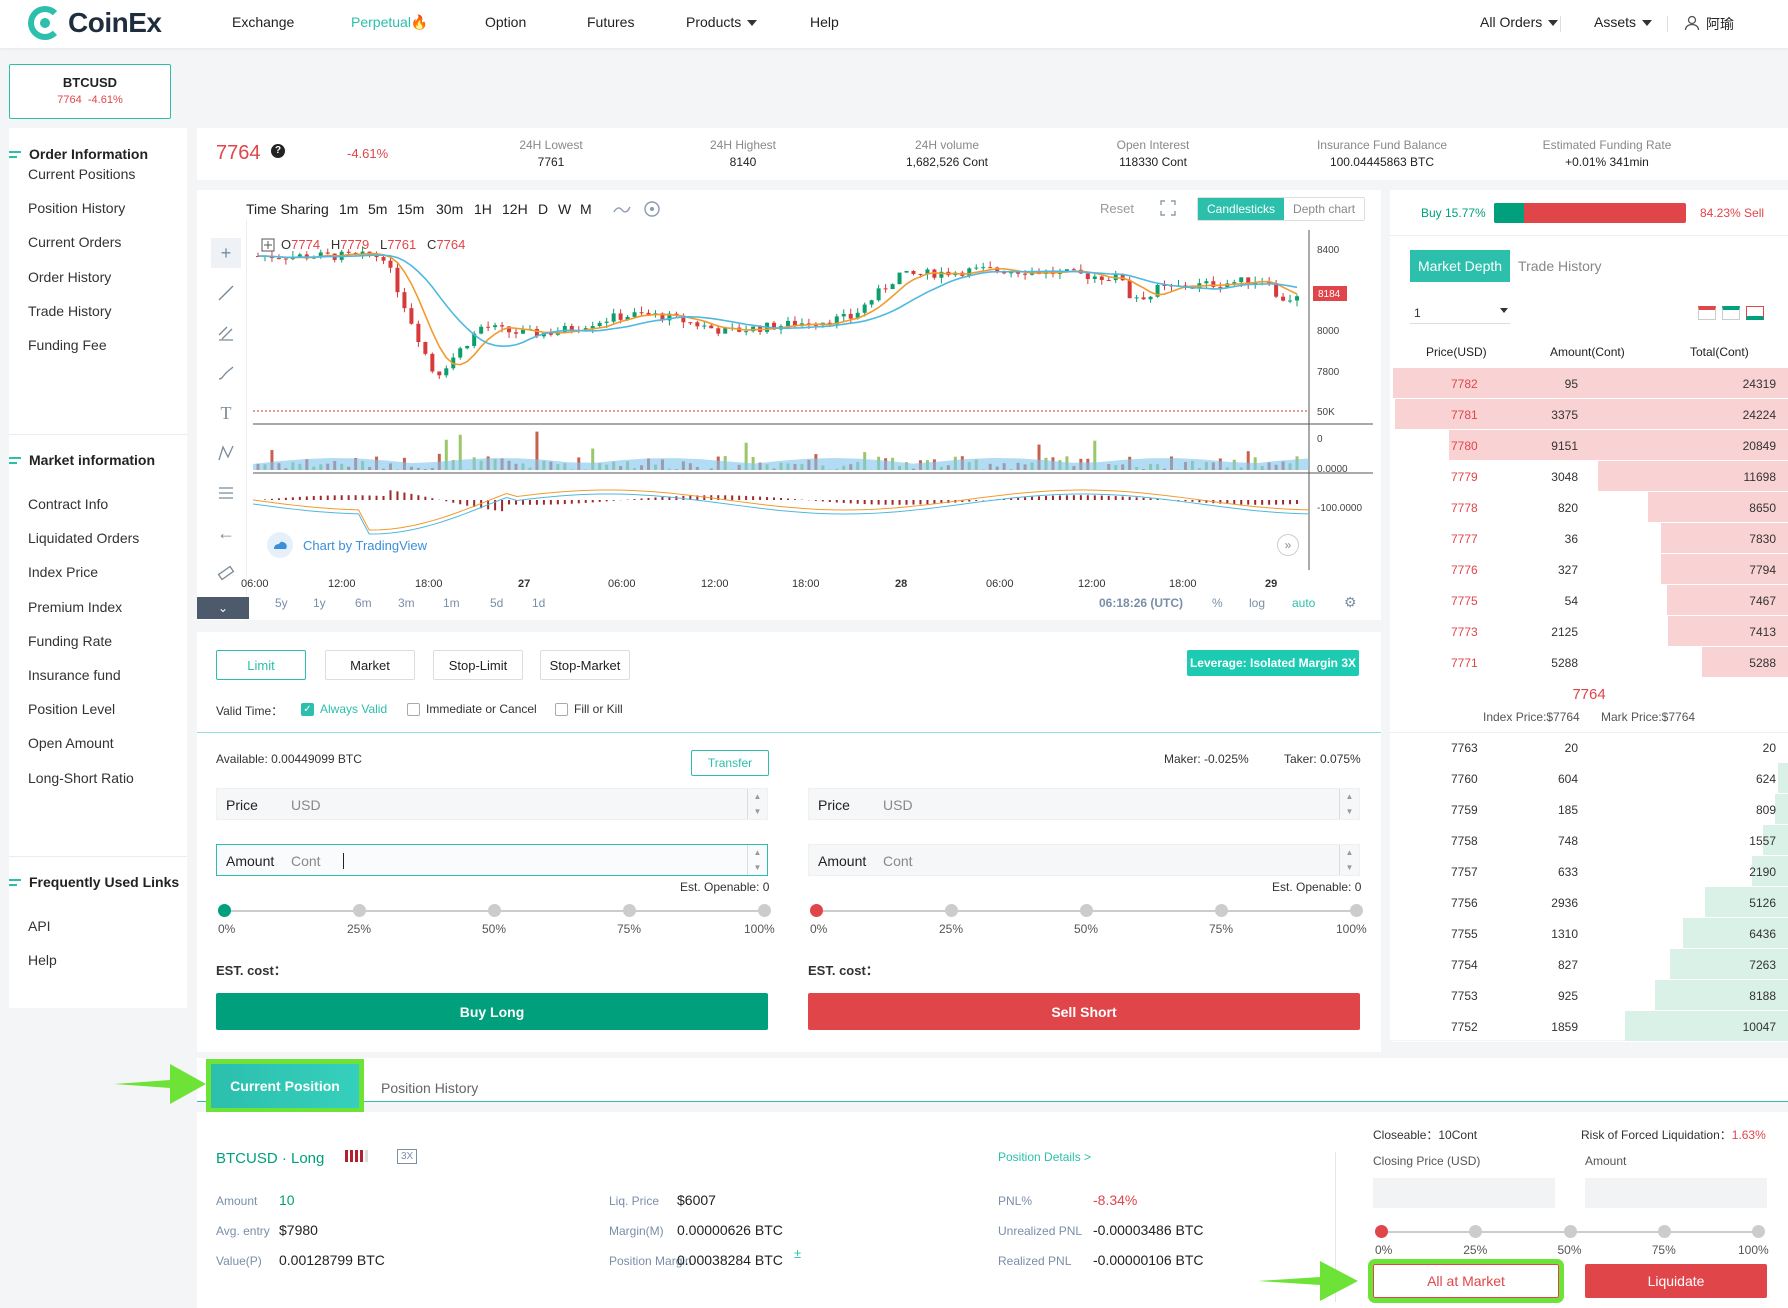 This screenshot has width=1788, height=1308. Describe the element at coordinates (74, 242) in the screenshot. I see `sidebar-item: Current Orders` at that location.